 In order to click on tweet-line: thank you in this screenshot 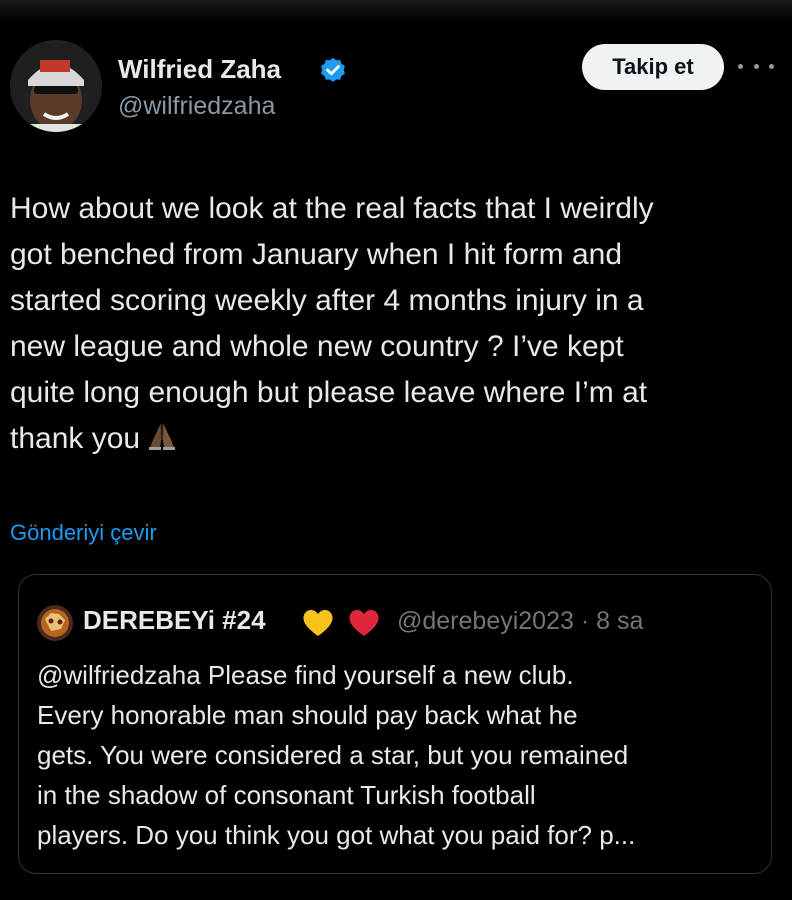, I will do `click(75, 438)`.